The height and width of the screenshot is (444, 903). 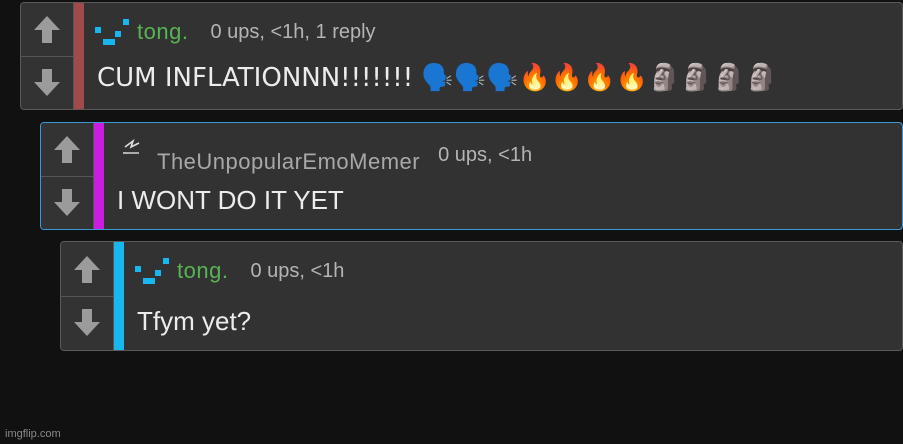 What do you see at coordinates (33, 434) in the screenshot?
I see `watermark: imgflip.com` at bounding box center [33, 434].